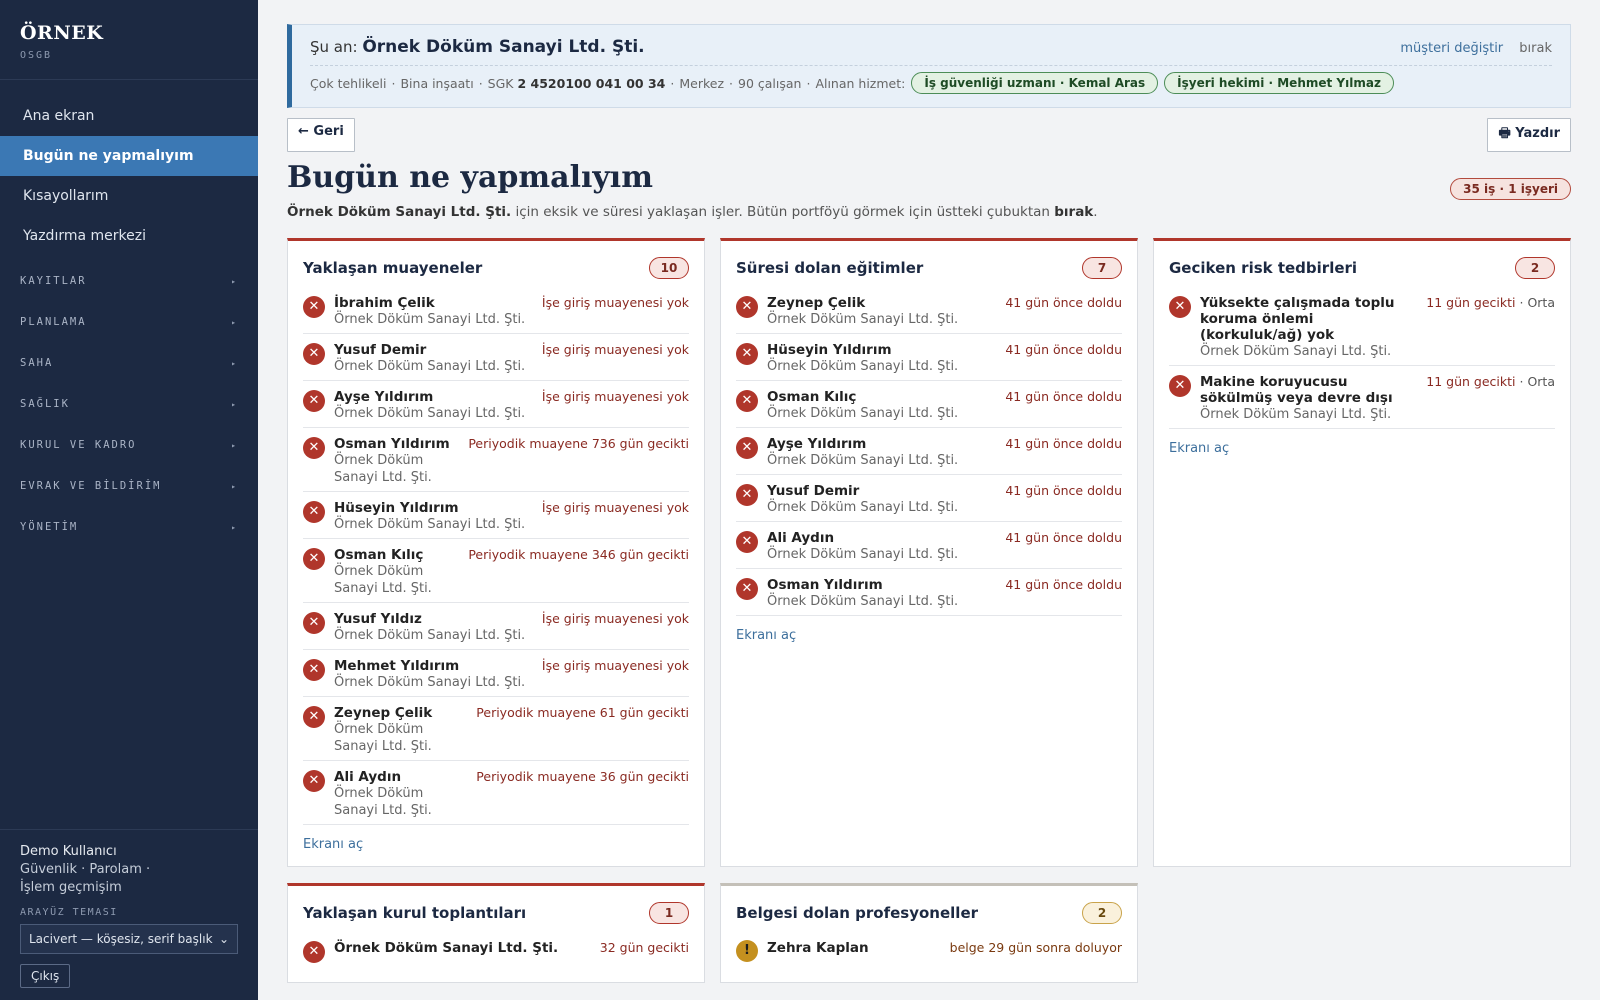  Describe the element at coordinates (129, 445) in the screenshot. I see `nav-group-board: KURUL VE KADRO ▸` at that location.